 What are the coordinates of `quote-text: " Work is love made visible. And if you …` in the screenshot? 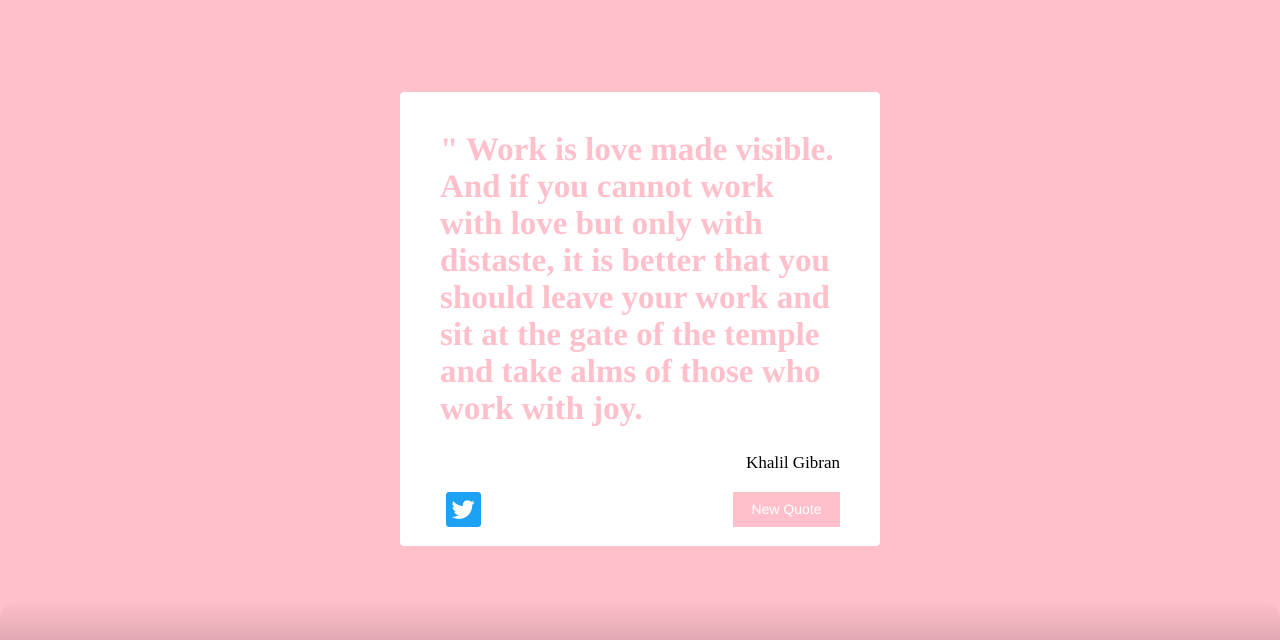 It's located at (637, 279).